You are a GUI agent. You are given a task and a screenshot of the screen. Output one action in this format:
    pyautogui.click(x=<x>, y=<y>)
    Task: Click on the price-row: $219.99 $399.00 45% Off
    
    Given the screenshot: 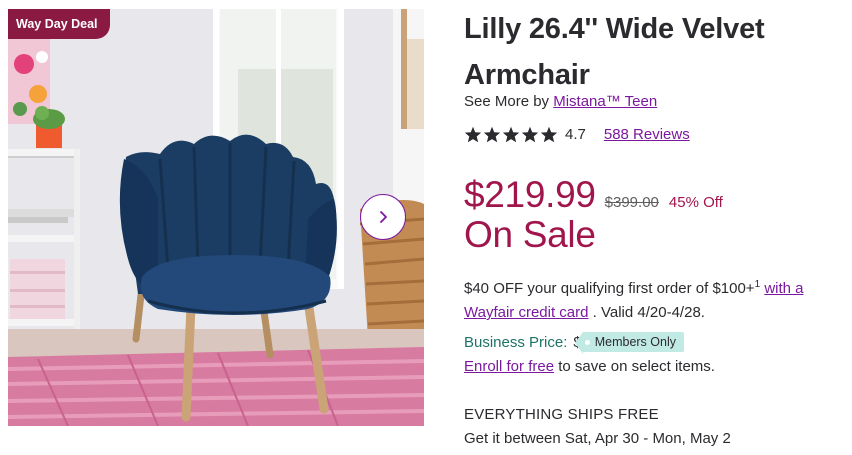 What is the action you would take?
    pyautogui.click(x=593, y=195)
    